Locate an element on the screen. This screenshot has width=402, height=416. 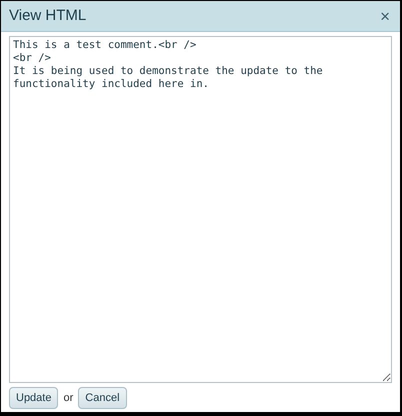
update-button: Update is located at coordinates (33, 398).